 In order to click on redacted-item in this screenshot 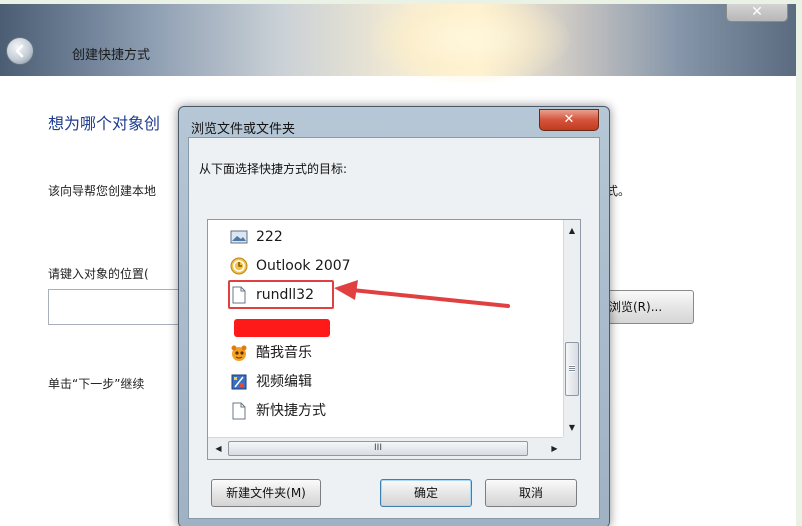, I will do `click(282, 328)`.